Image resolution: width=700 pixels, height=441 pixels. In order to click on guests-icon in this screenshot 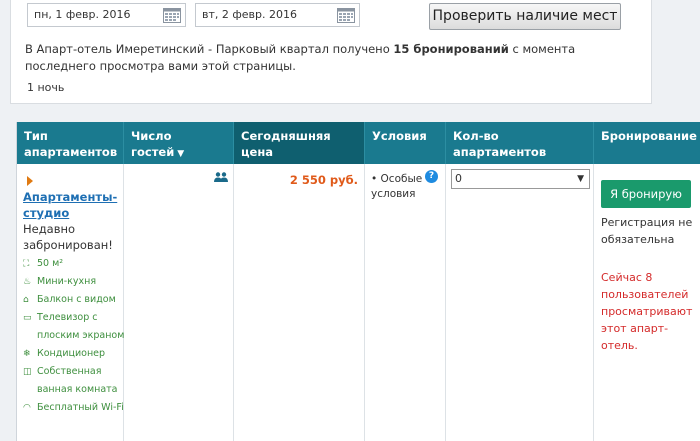, I will do `click(221, 177)`.